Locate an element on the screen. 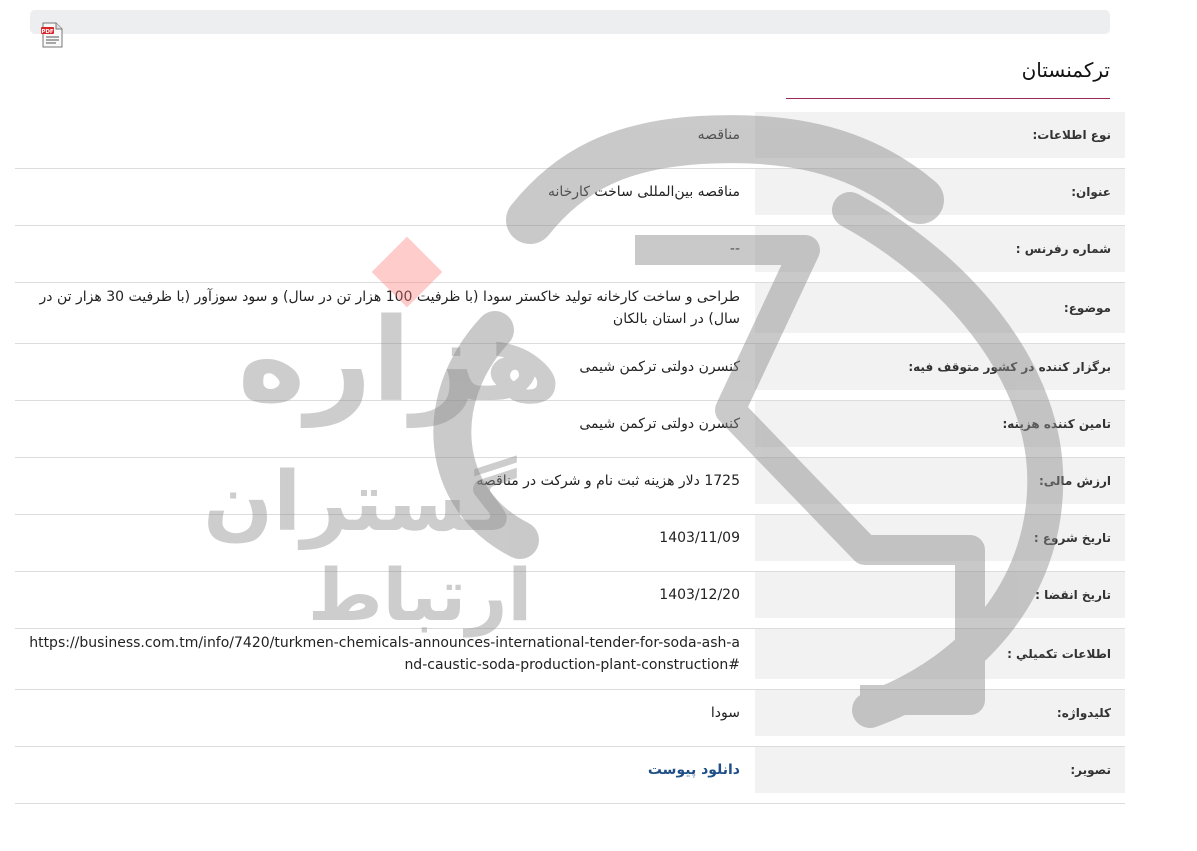 The height and width of the screenshot is (851, 1197). row-label: تامین کننده هزینه: is located at coordinates (940, 424).